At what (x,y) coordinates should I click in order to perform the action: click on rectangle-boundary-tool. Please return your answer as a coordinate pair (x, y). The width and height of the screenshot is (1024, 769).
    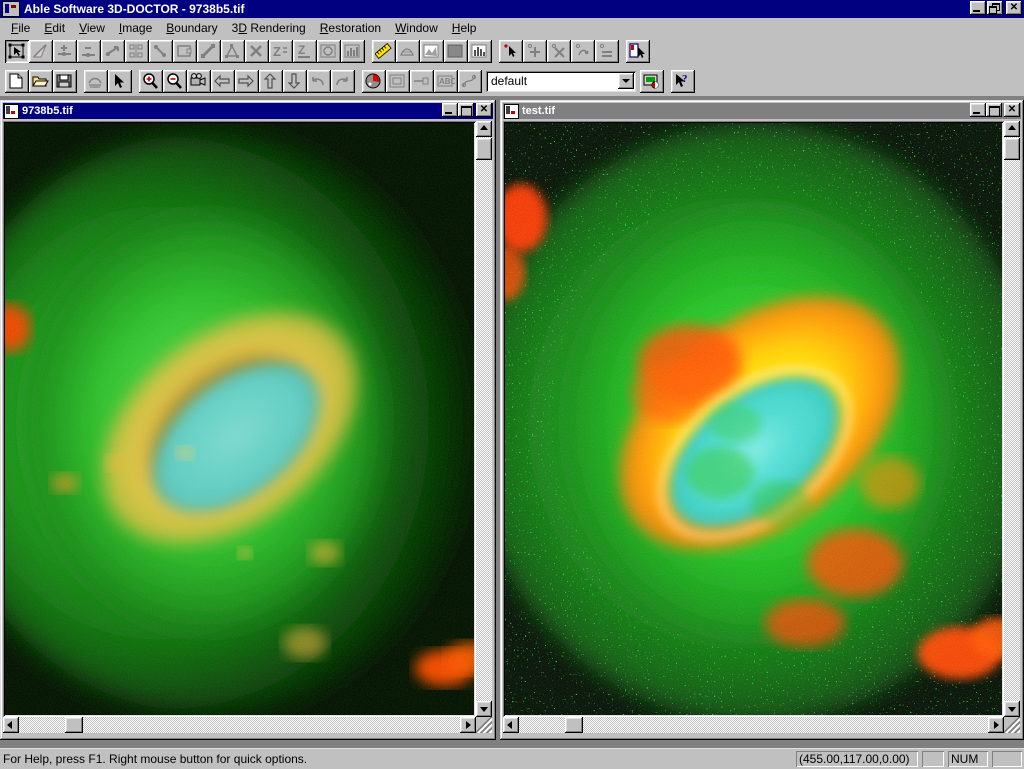
    Looking at the image, I should click on (185, 51).